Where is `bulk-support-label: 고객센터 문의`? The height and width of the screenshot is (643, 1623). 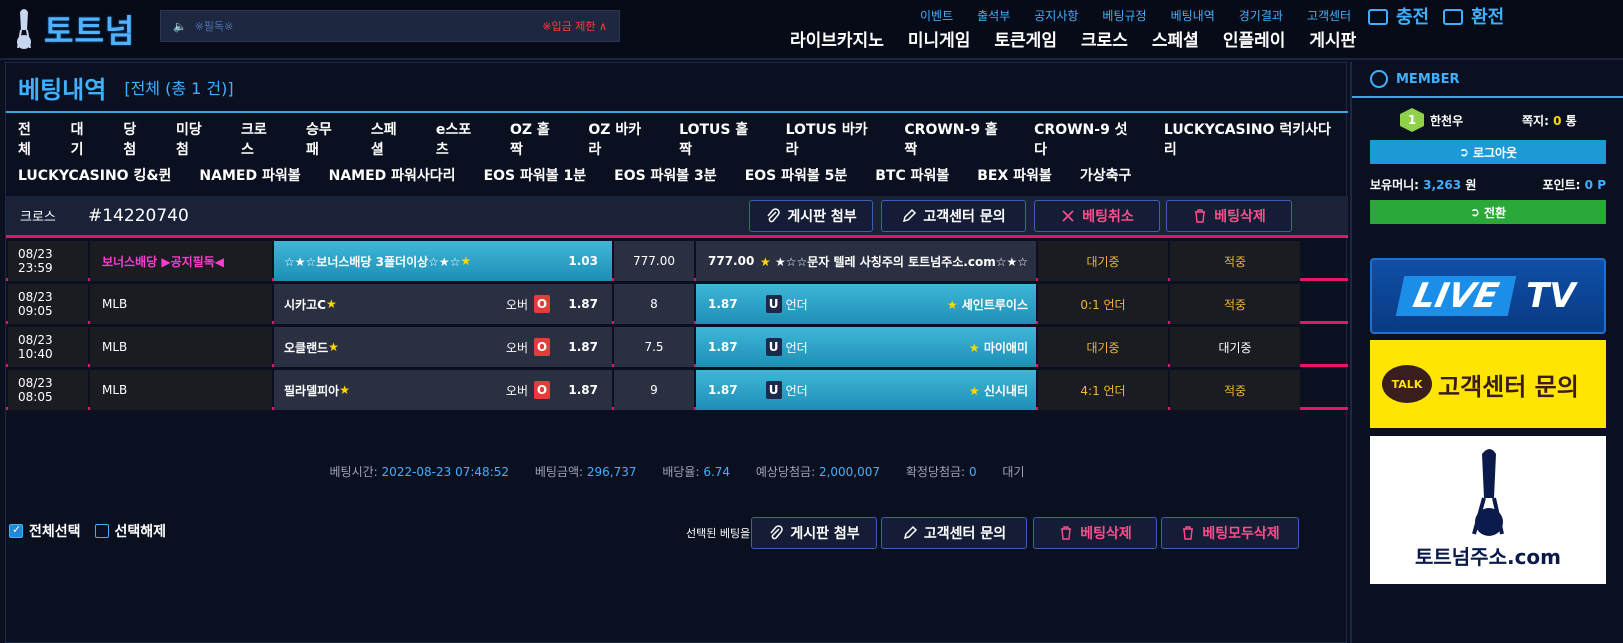
bulk-support-label: 고객센터 문의 is located at coordinates (965, 534).